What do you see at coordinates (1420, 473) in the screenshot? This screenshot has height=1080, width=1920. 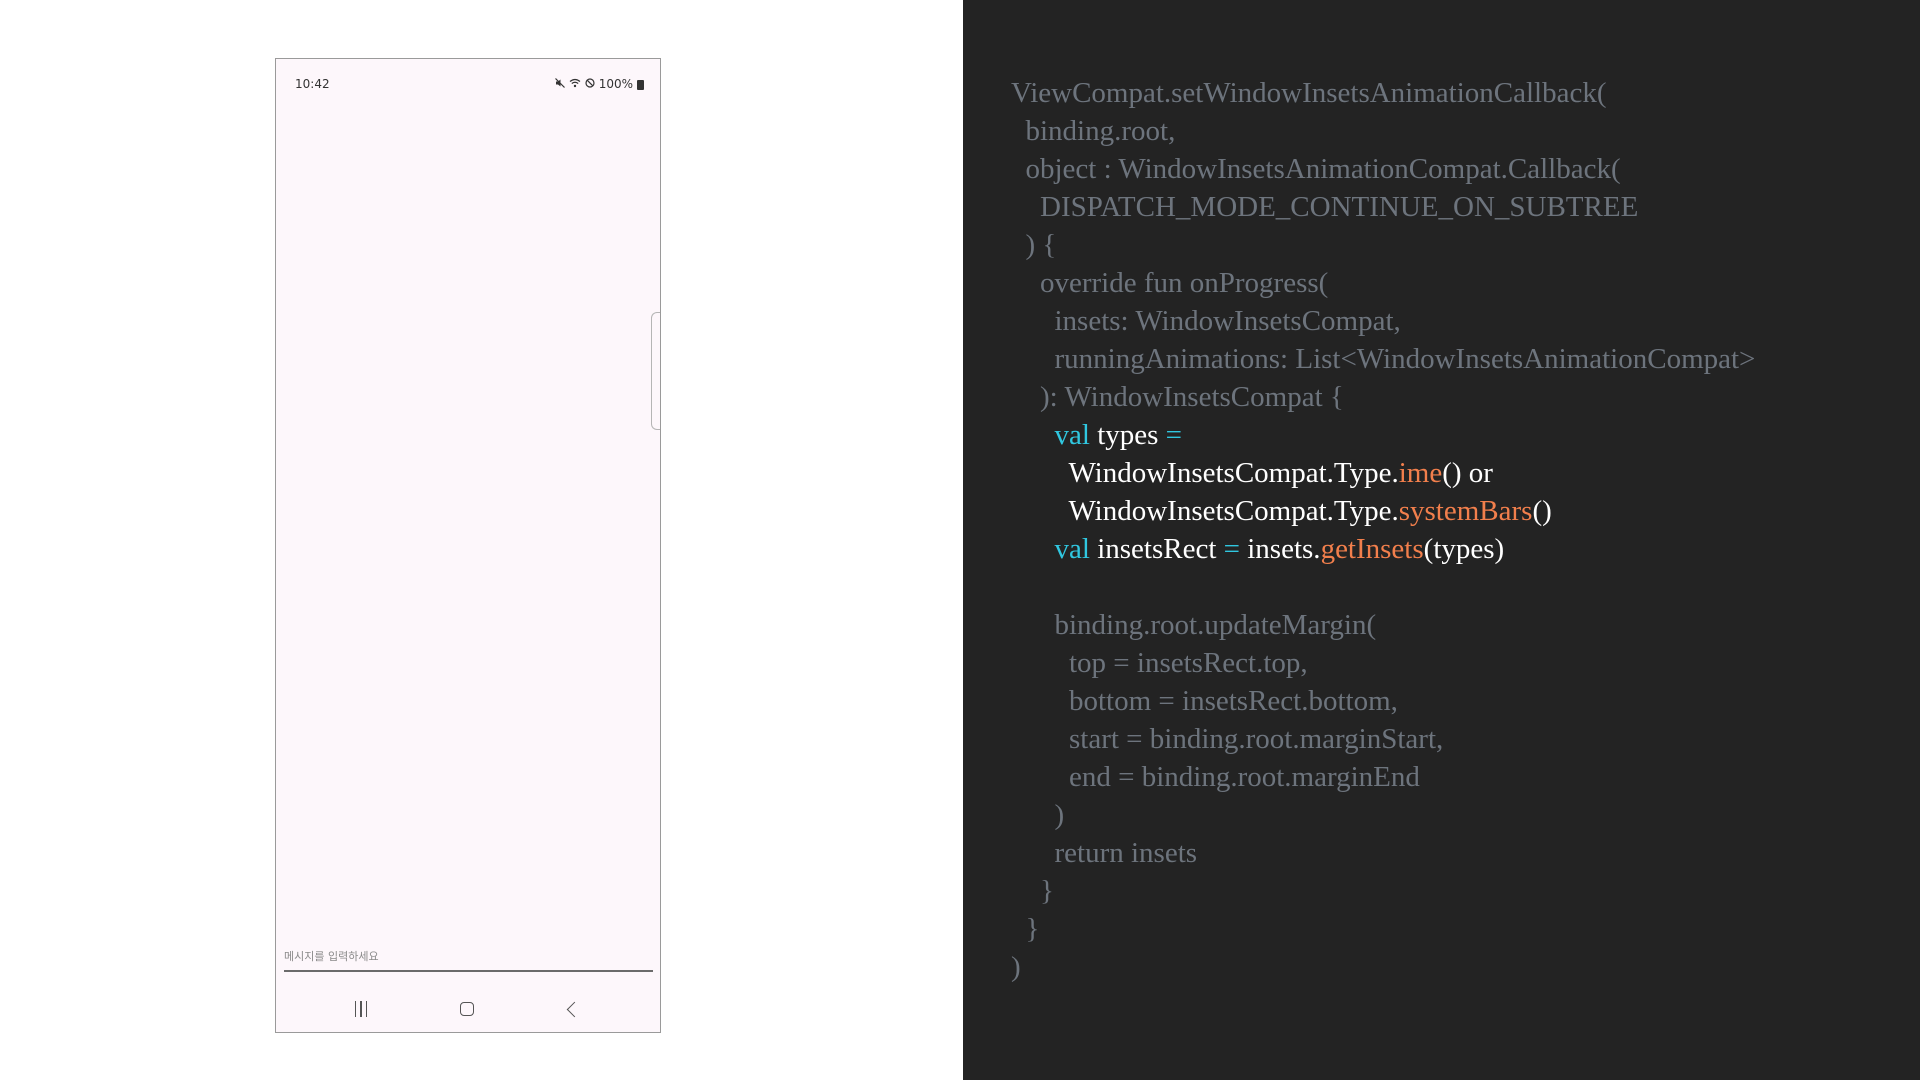 I see `code-token: ime` at bounding box center [1420, 473].